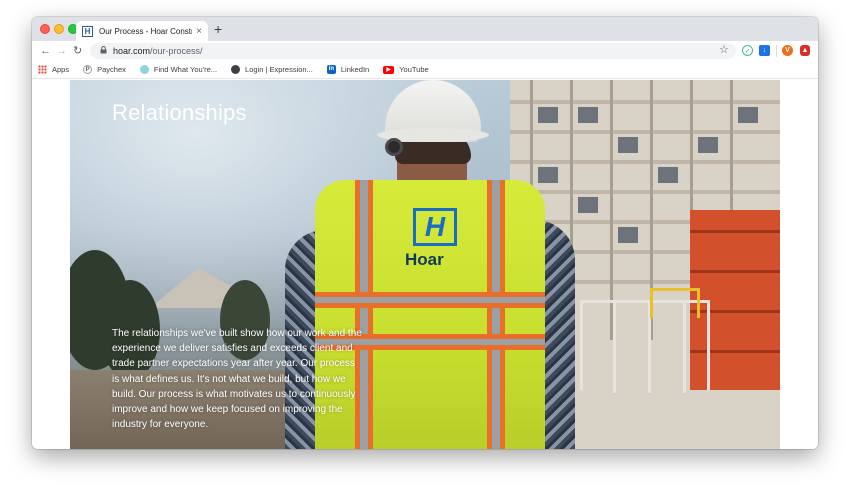  What do you see at coordinates (42, 69) in the screenshot?
I see `apps-grid-icon` at bounding box center [42, 69].